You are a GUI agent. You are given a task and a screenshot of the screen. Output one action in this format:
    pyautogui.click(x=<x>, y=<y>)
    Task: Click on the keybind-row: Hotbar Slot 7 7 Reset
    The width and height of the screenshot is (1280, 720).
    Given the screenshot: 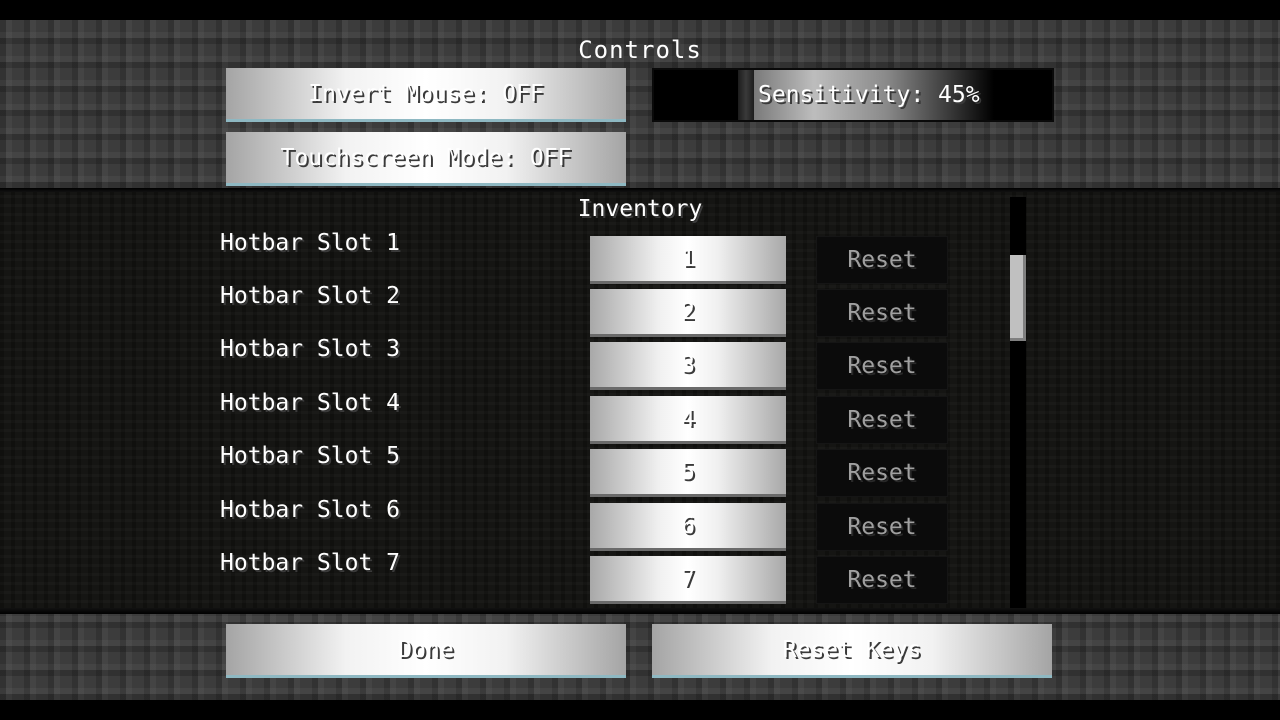 What is the action you would take?
    pyautogui.click(x=505, y=578)
    